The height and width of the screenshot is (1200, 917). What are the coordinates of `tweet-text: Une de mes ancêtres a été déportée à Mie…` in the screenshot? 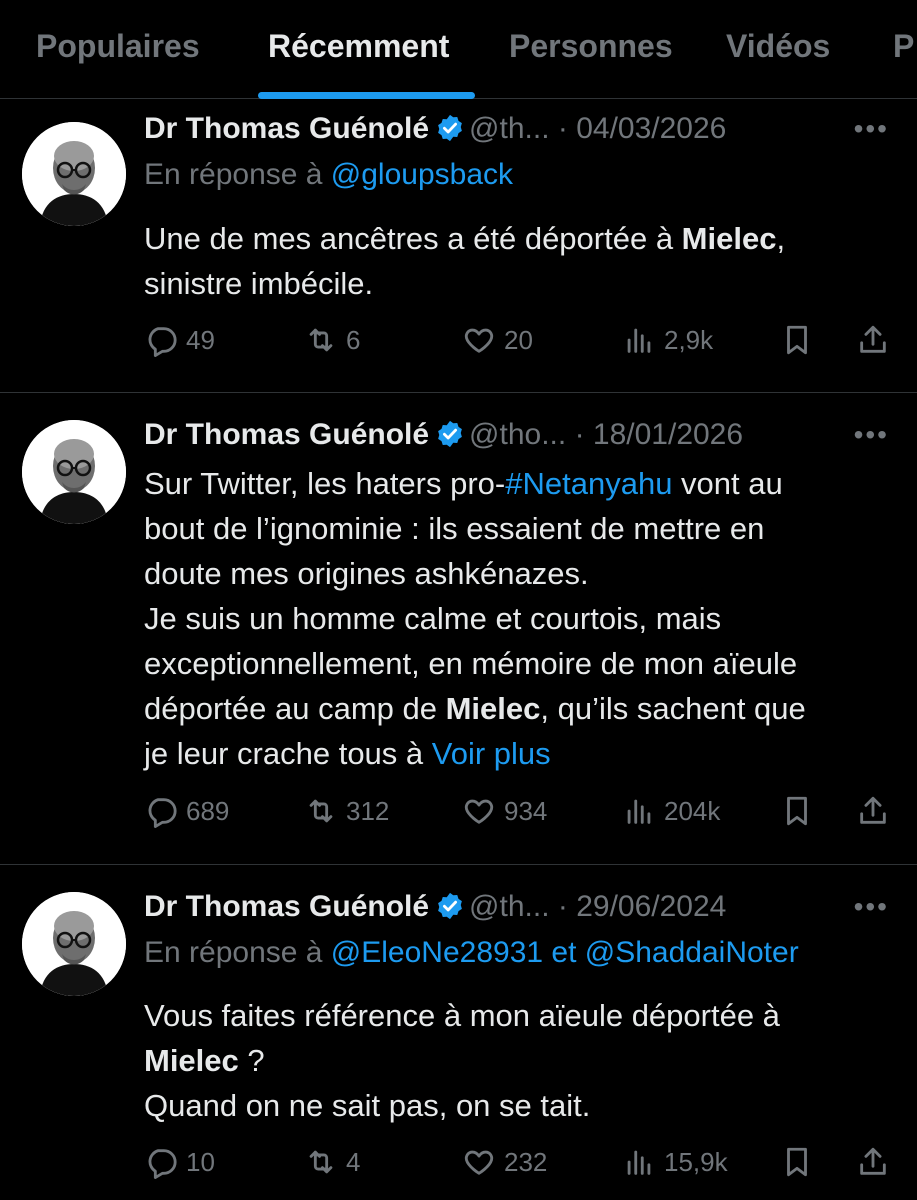 It's located at (524, 261).